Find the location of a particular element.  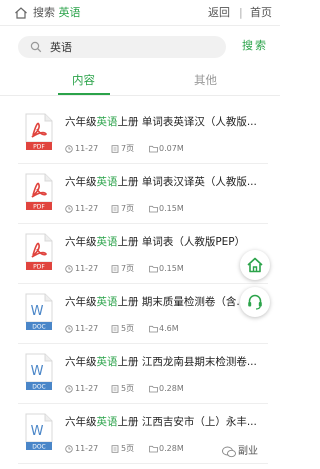

list-item: PDF 六年级英语上册 单词表汉译英（人教版... 11-27 7页 0.15M is located at coordinates (143, 194).